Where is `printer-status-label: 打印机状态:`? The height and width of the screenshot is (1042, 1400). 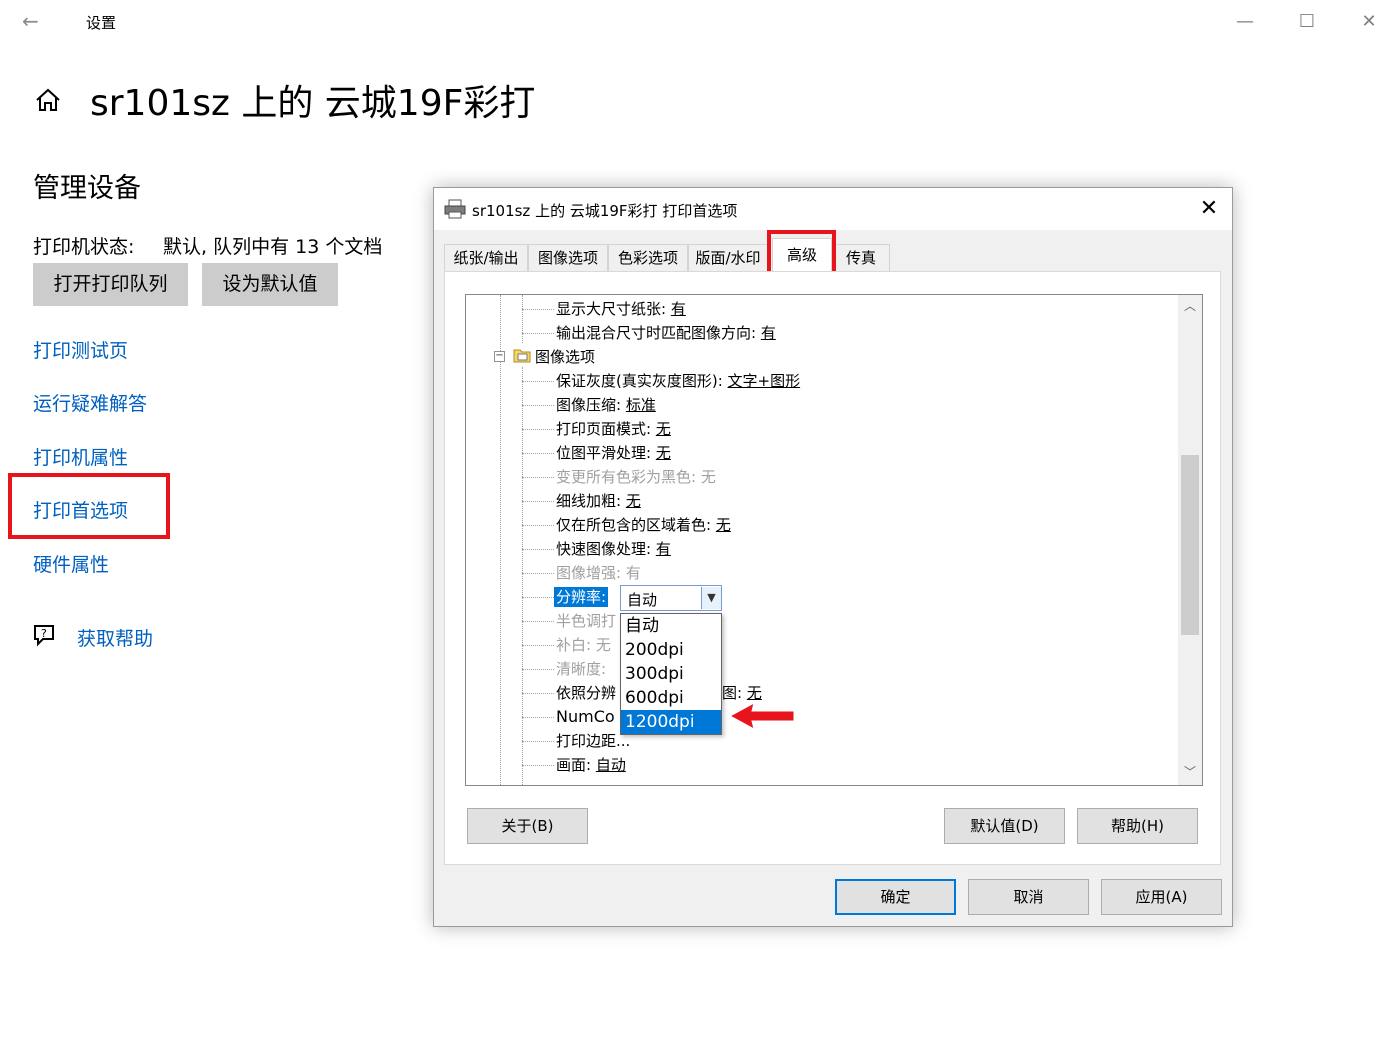
printer-status-label: 打印机状态: is located at coordinates (84, 247).